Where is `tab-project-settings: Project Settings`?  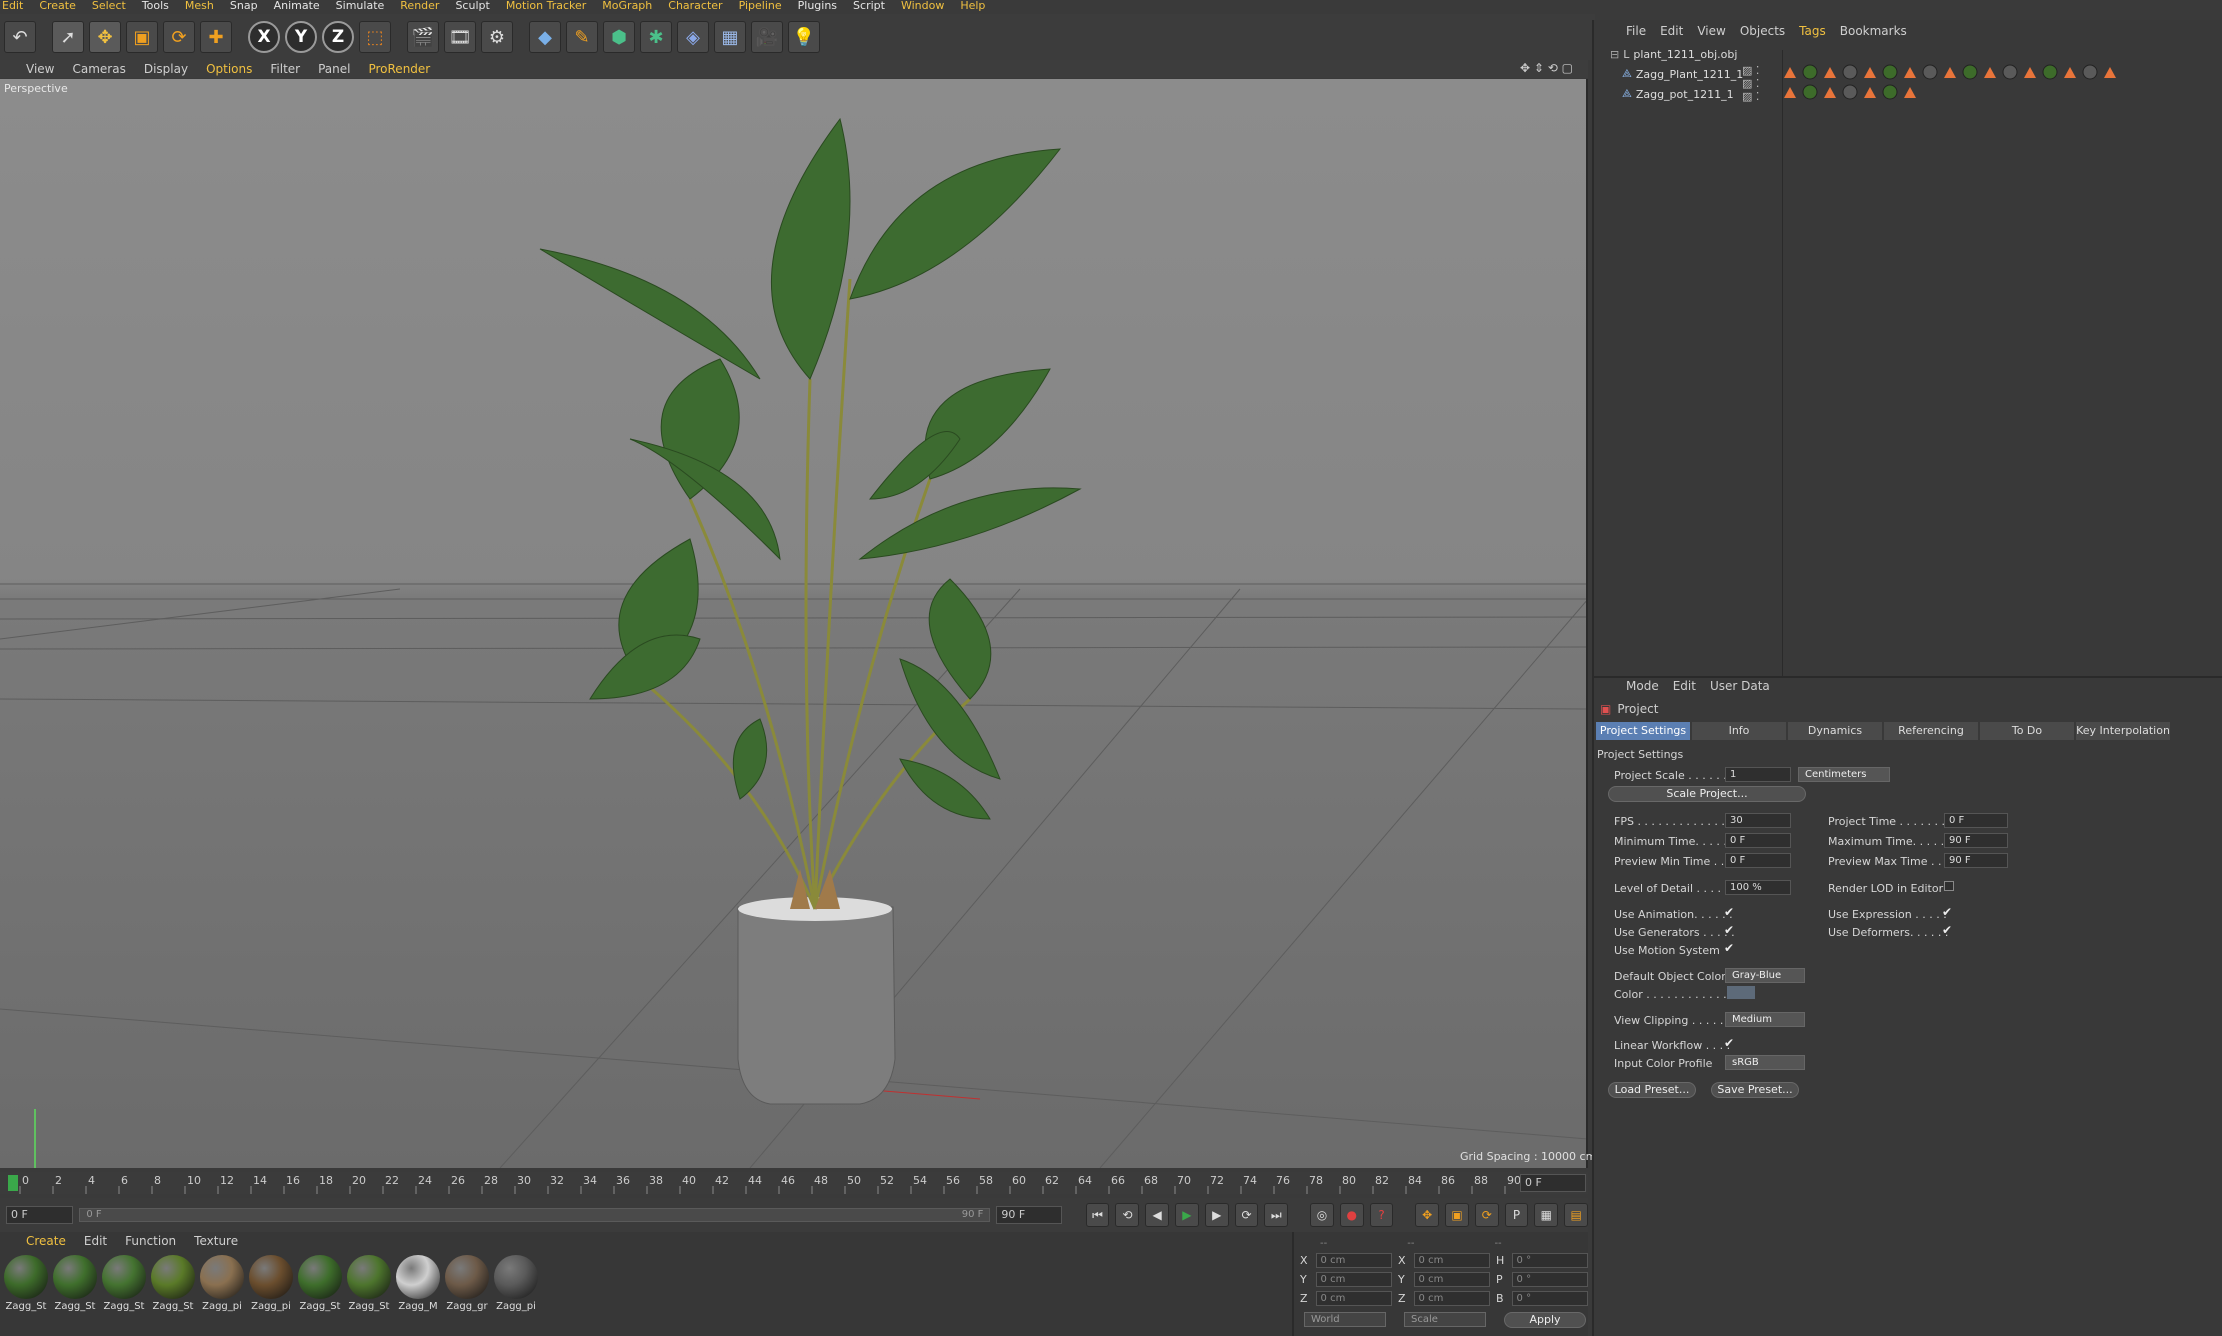
tab-project-settings: Project Settings is located at coordinates (1643, 731).